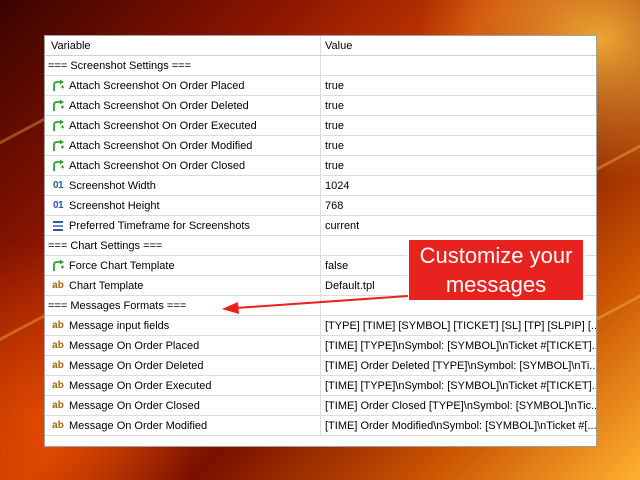 The height and width of the screenshot is (480, 640). I want to click on variable-cell: ab Message On Order Modified, so click(183, 426).